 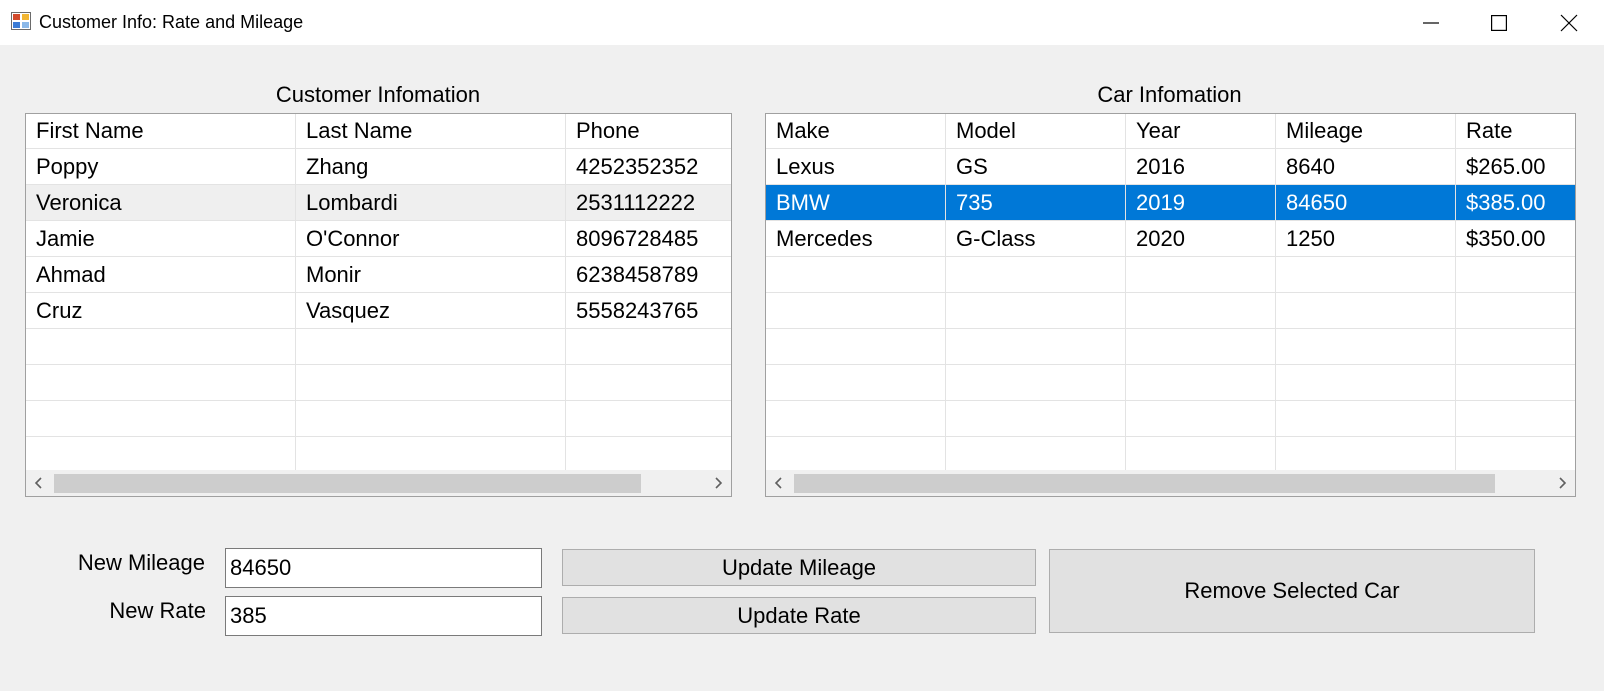 I want to click on close-button, so click(x=1569, y=22).